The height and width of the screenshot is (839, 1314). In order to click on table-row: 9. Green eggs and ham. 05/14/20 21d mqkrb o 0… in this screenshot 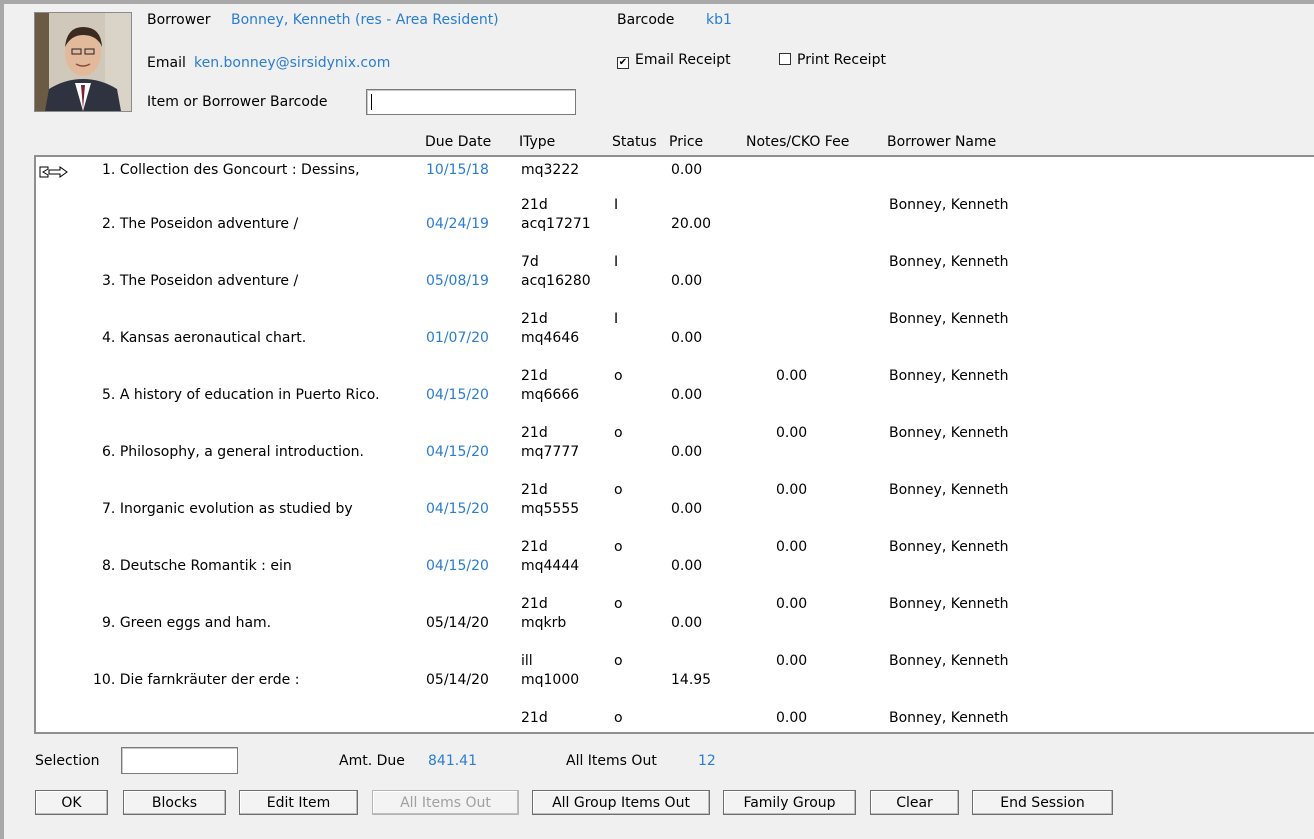, I will do `click(675, 633)`.